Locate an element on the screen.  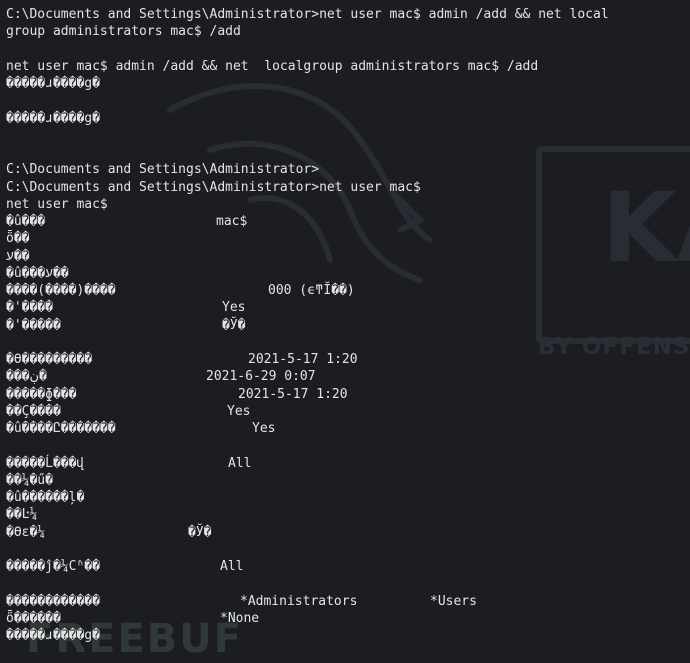
line-text: �û����Ը������� is located at coordinates (61, 428).